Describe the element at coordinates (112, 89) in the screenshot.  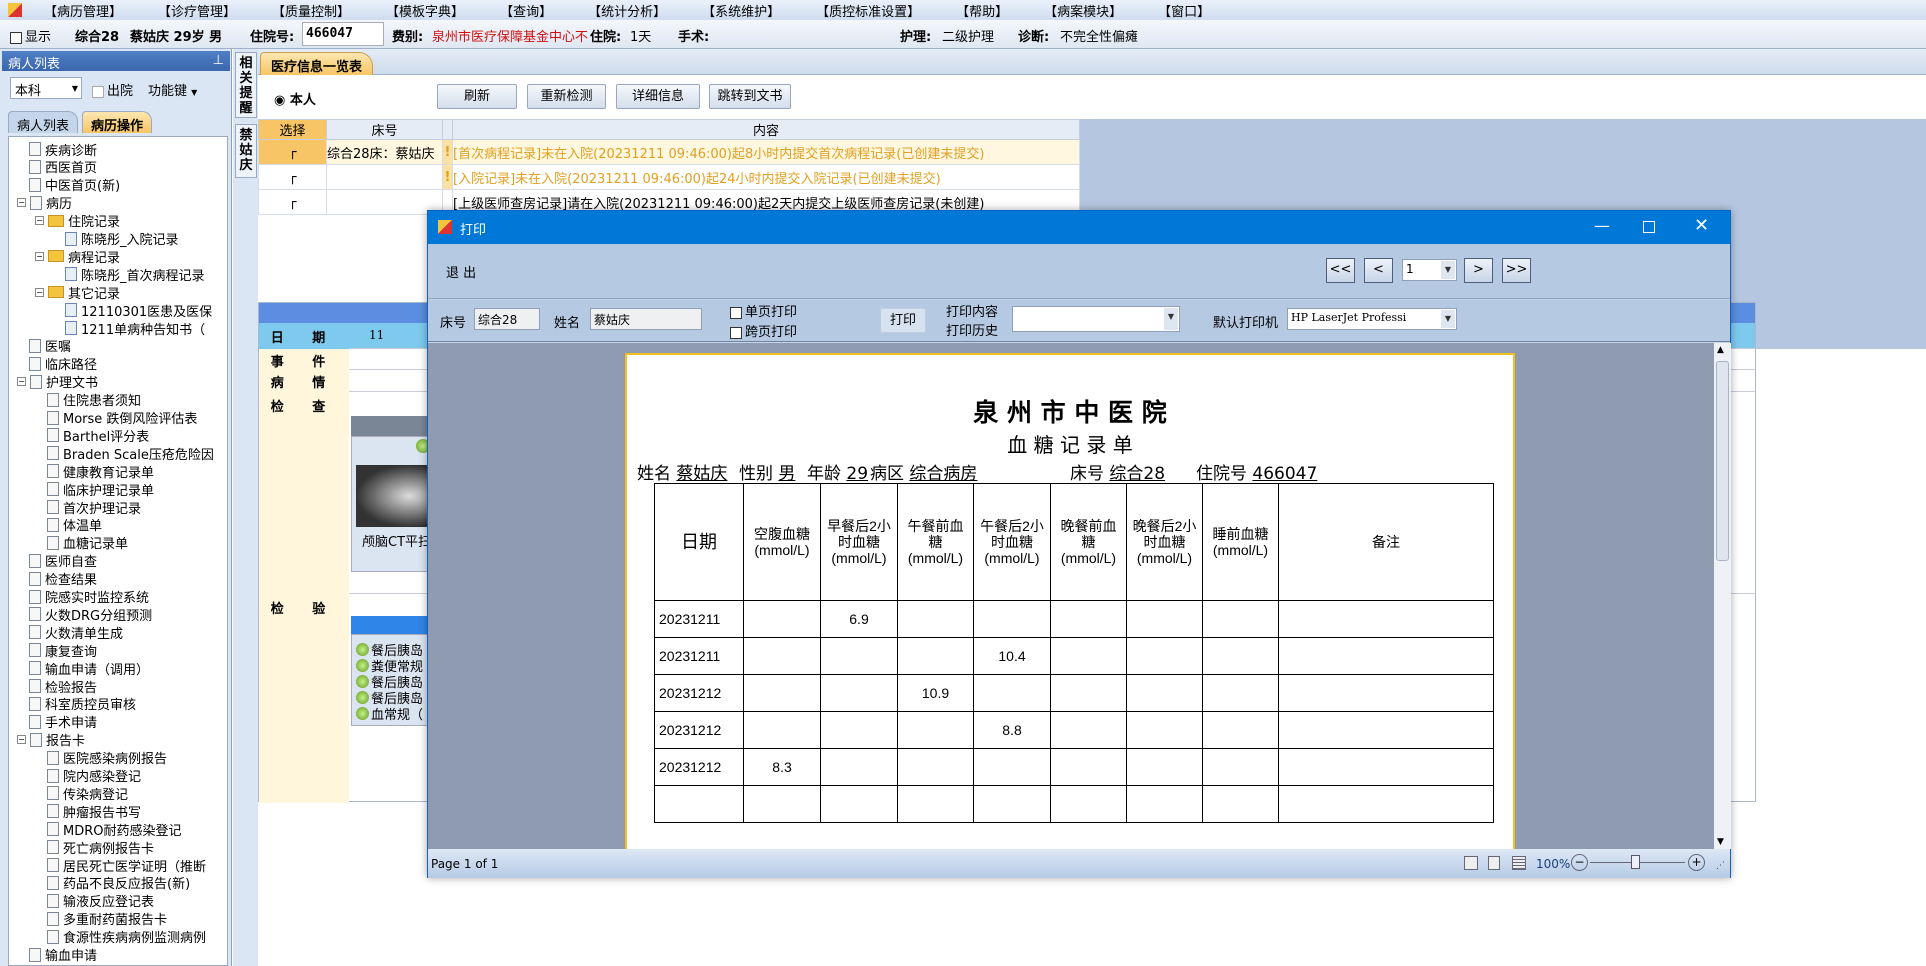
I see `discharged-checkbox: 出院` at that location.